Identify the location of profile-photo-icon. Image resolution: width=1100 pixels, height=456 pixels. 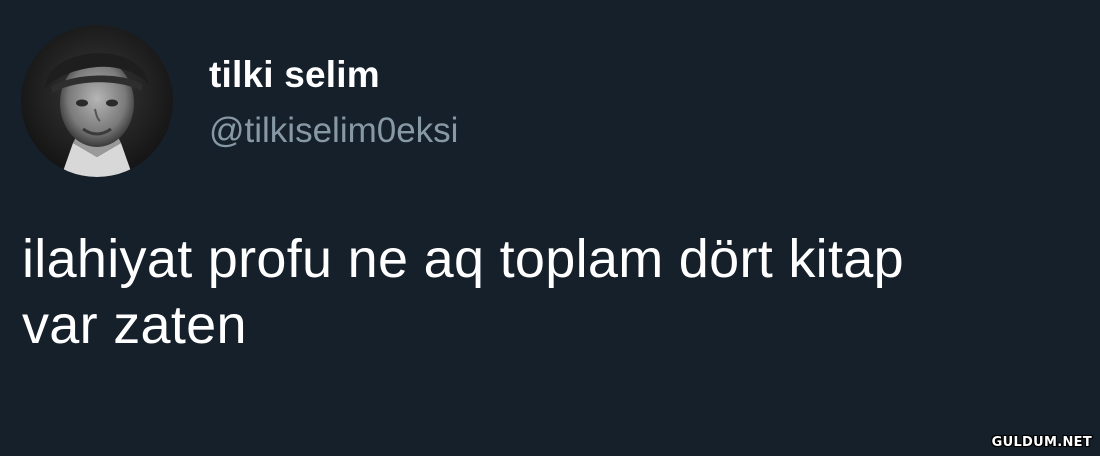
(97, 101).